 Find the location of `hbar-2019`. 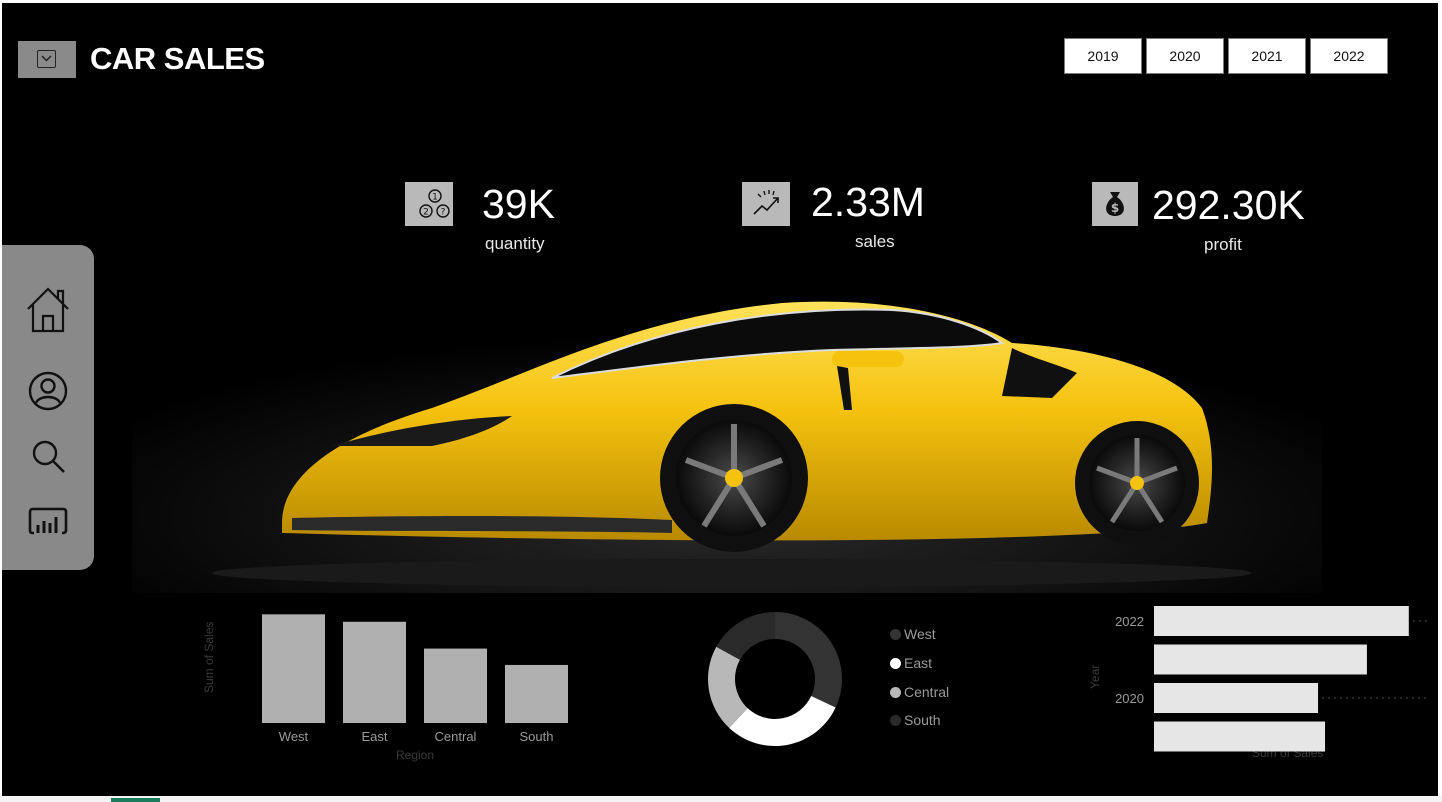

hbar-2019 is located at coordinates (1240, 736).